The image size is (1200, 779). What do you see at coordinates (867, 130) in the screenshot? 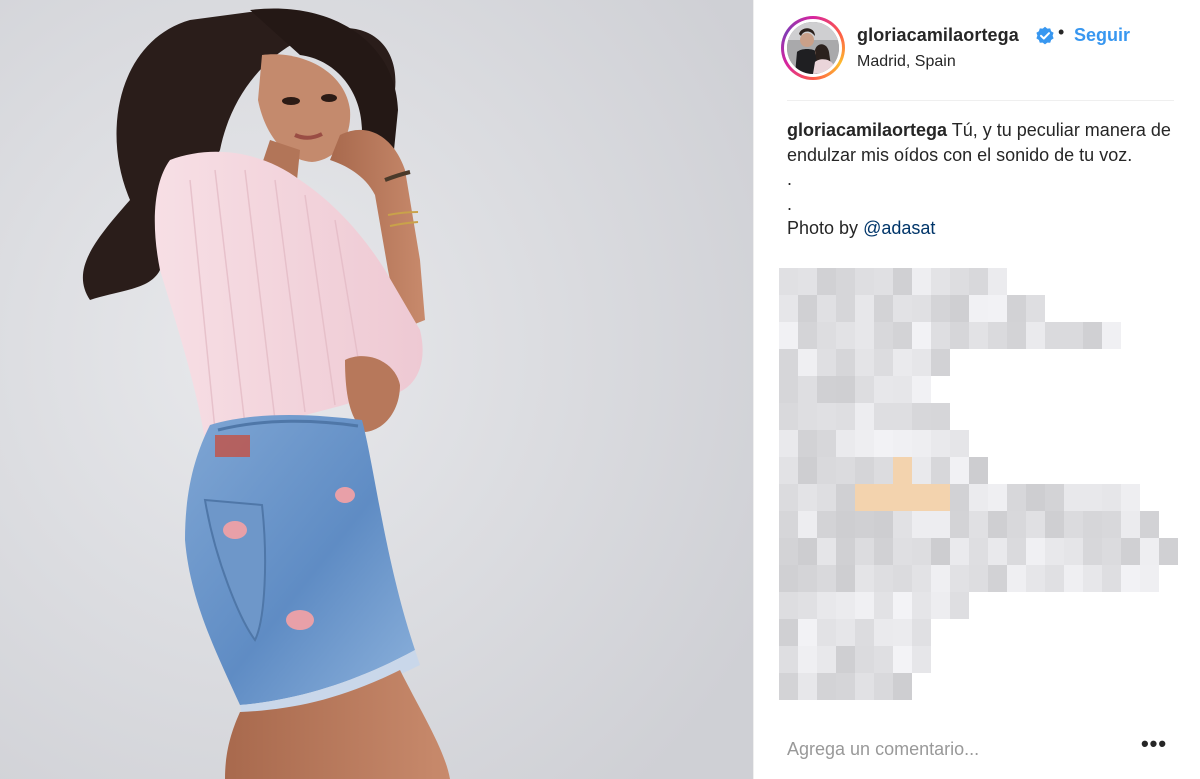
I see `caption-username: gloriacamilaortega` at bounding box center [867, 130].